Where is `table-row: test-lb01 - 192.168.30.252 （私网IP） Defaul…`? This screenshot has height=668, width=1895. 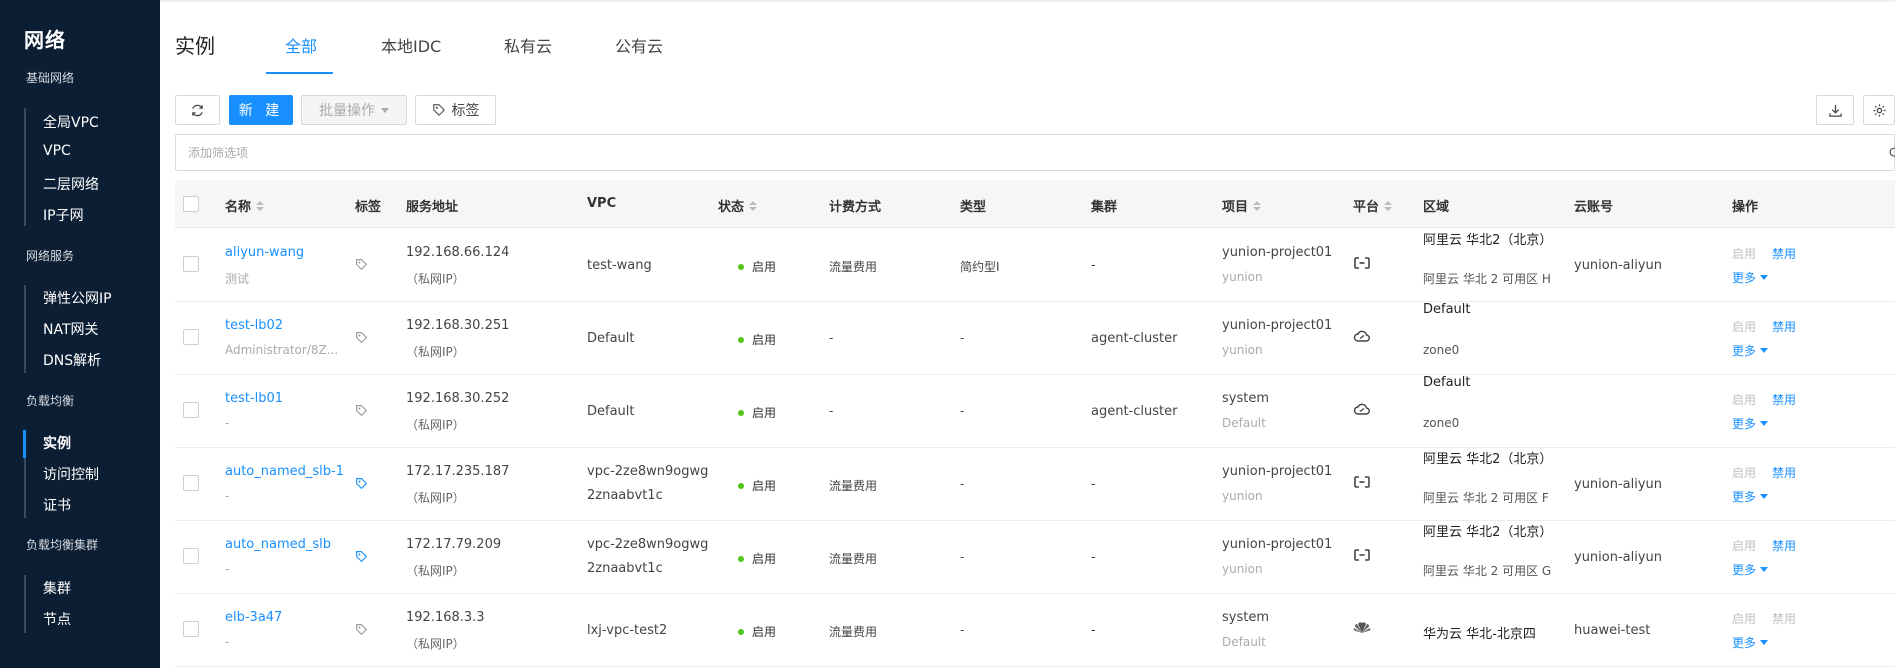
table-row: test-lb01 - 192.168.30.252 （私网IP） Defaul… is located at coordinates (1035, 411).